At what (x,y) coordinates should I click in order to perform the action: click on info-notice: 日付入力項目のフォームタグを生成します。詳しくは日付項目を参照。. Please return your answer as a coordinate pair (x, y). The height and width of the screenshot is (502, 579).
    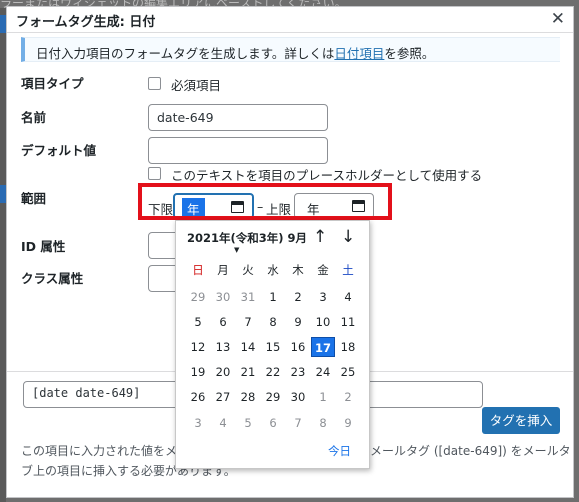
    Looking at the image, I should click on (290, 49).